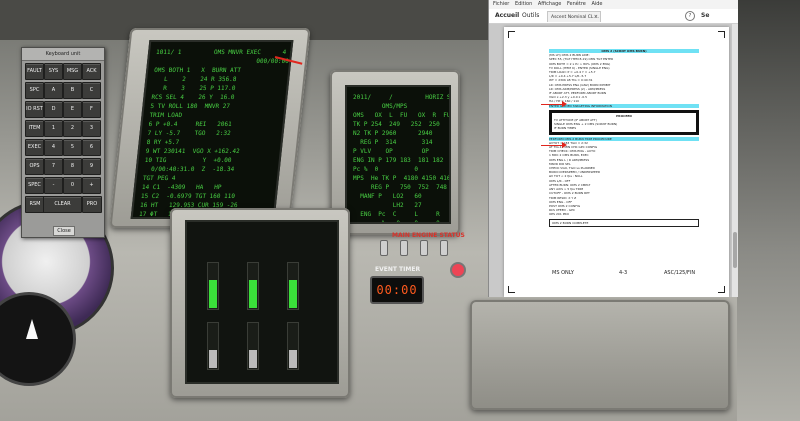  Describe the element at coordinates (163, 142) in the screenshot. I see `display-line: 8 RY +5.7` at that location.